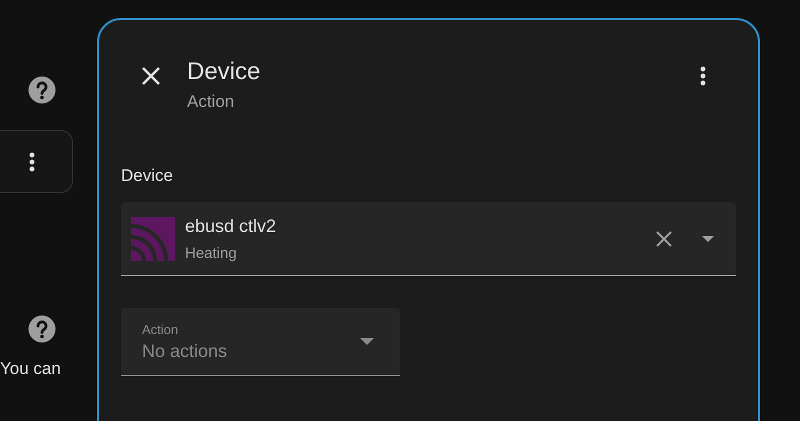  Describe the element at coordinates (153, 238) in the screenshot. I see `signal-arcs-icon` at that location.